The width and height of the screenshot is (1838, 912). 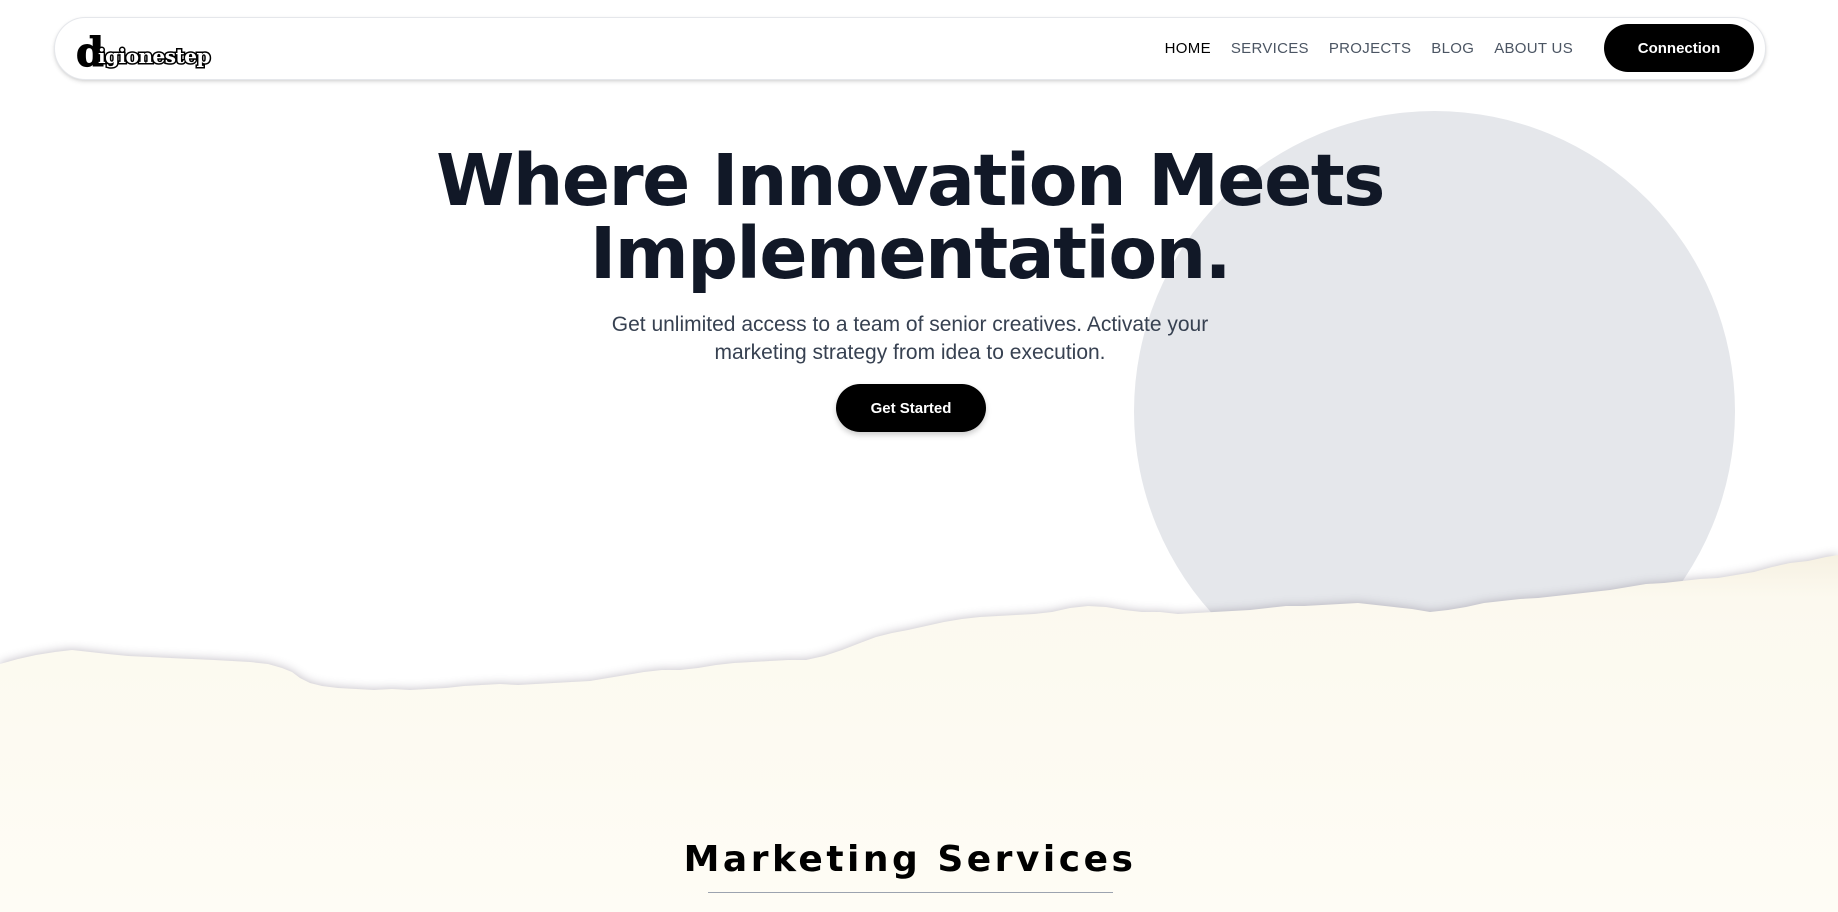 I want to click on section-title-underline, so click(x=910, y=892).